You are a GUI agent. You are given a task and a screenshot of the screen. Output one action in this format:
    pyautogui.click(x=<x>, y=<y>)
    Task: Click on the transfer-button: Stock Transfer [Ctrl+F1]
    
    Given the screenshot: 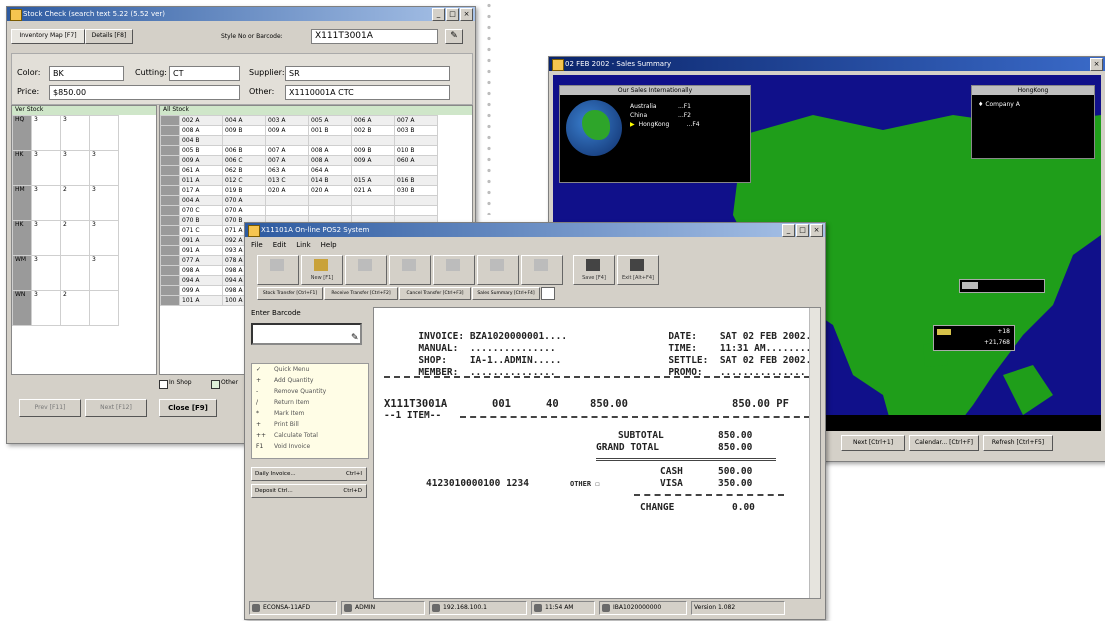 What is the action you would take?
    pyautogui.click(x=290, y=293)
    